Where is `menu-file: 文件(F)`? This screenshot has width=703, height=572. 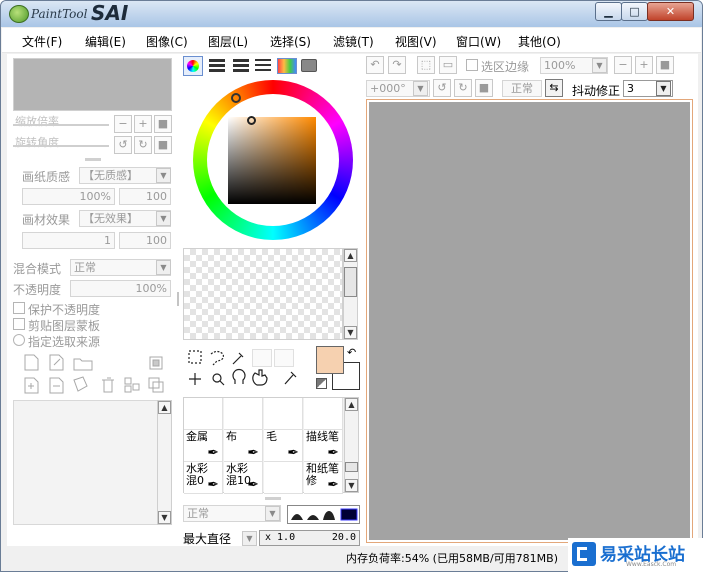 menu-file: 文件(F) is located at coordinates (42, 41).